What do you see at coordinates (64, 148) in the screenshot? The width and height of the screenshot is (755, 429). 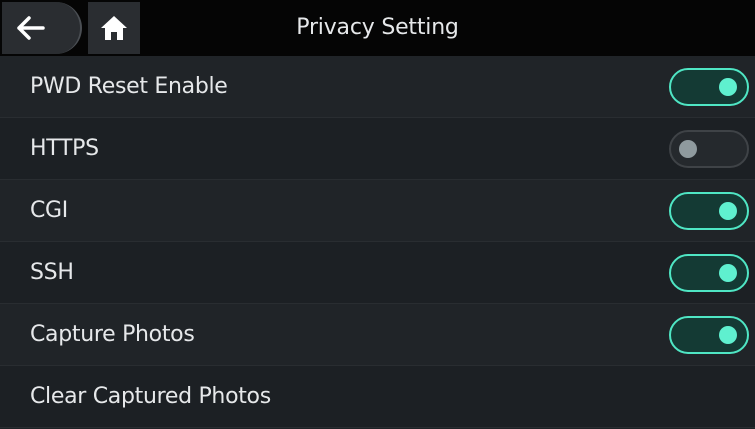 I see `setting-label: HTTPS` at bounding box center [64, 148].